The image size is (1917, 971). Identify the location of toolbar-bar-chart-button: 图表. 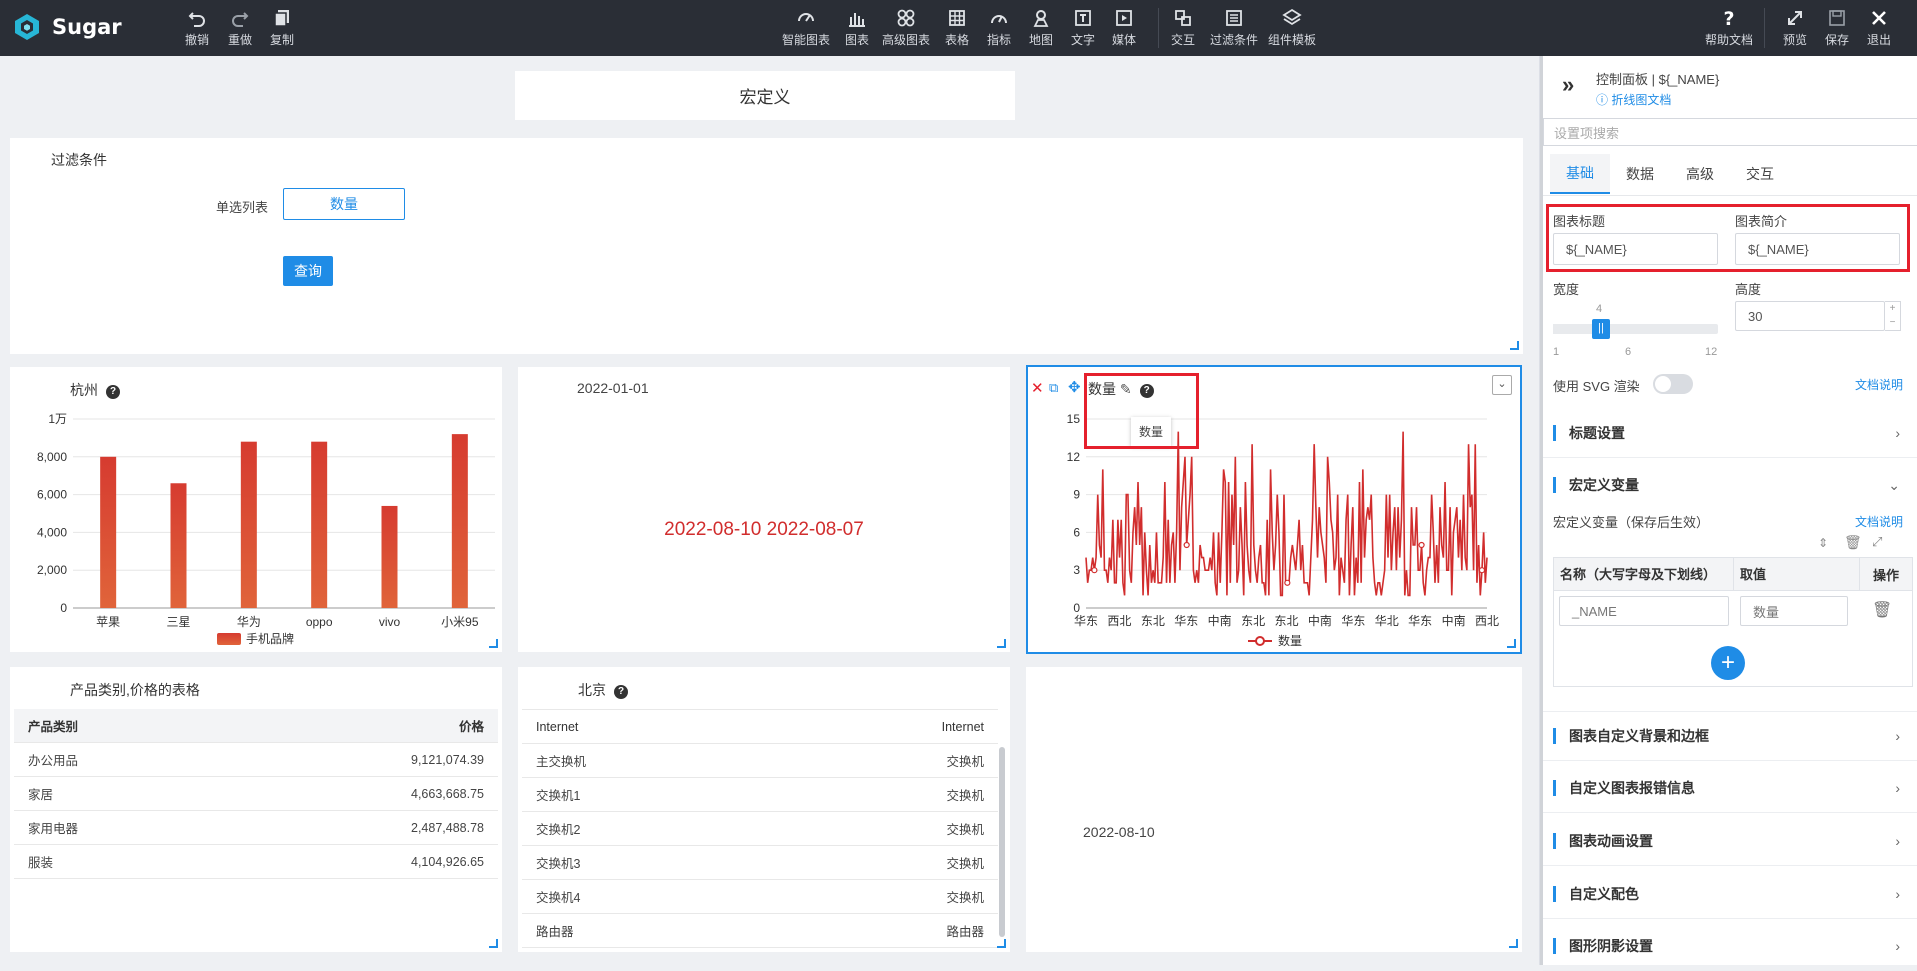
(857, 28).